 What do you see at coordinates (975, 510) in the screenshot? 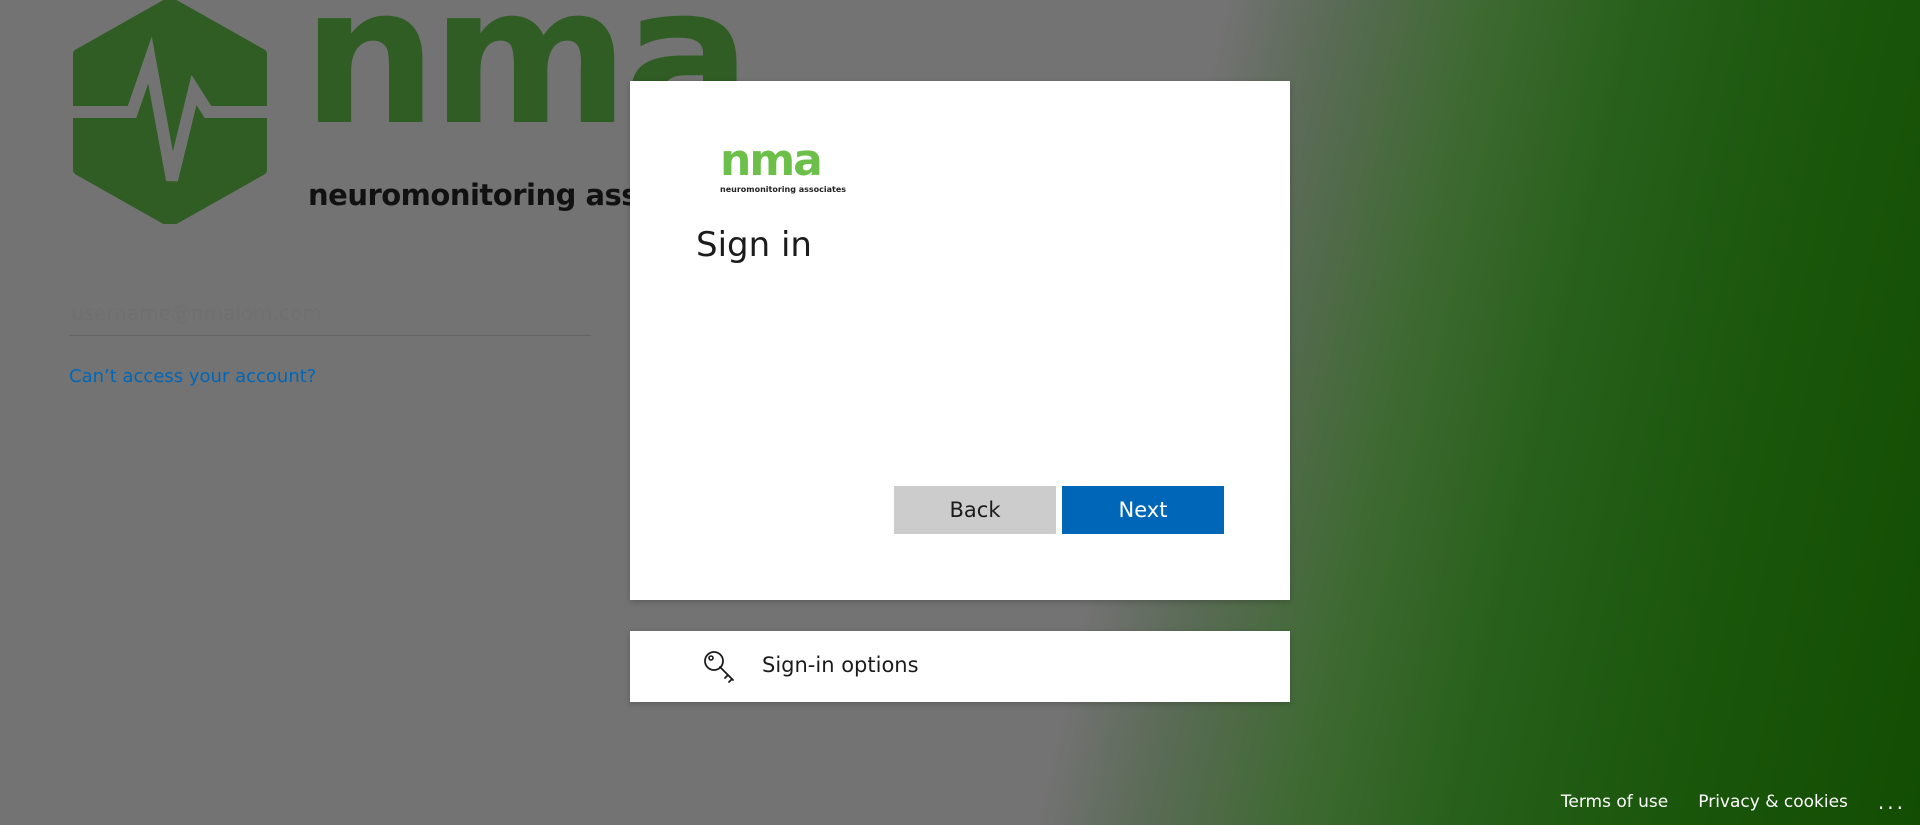
I see `back-button: Back` at bounding box center [975, 510].